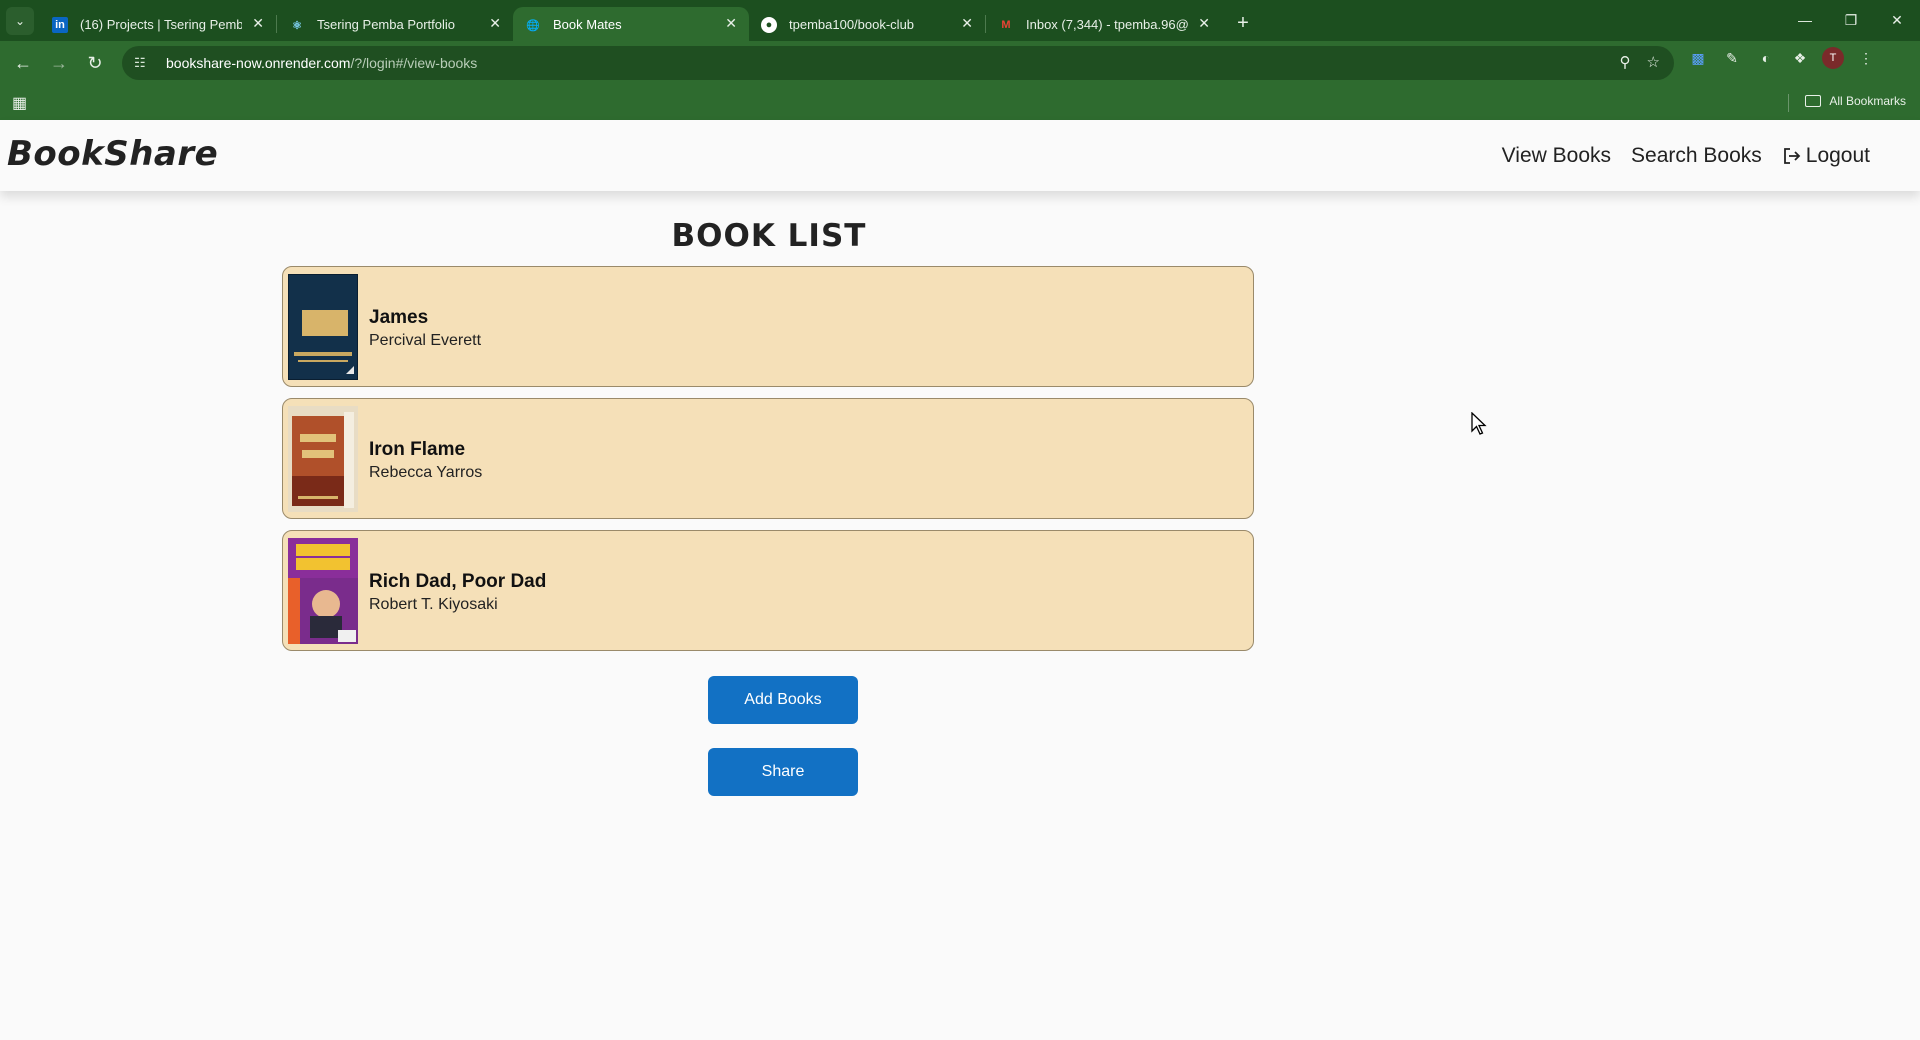 The image size is (1920, 1040). What do you see at coordinates (1556, 156) in the screenshot?
I see `nav-view-books: View Books` at bounding box center [1556, 156].